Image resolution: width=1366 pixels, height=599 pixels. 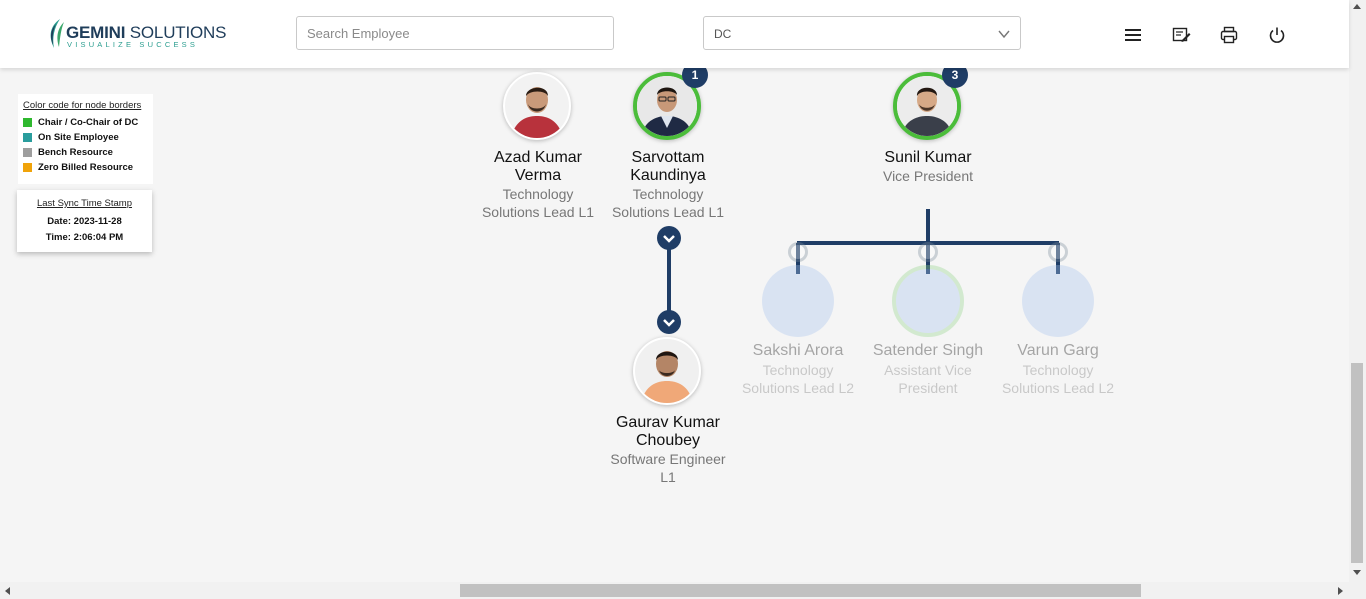 I want to click on print-button, so click(x=1229, y=35).